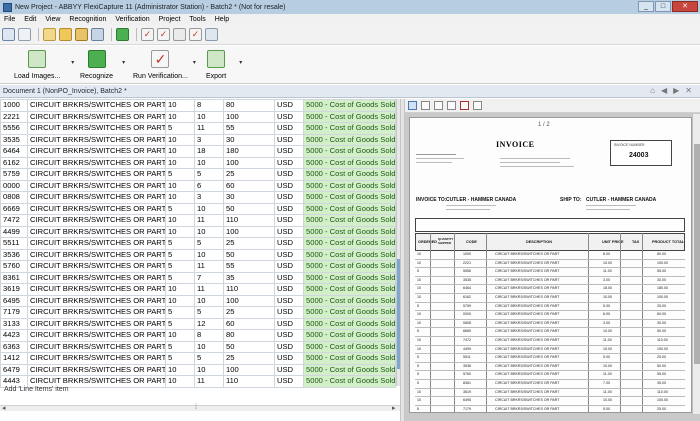 This screenshot has width=700, height=421. I want to click on cell-code: 5760, so click(14, 266).